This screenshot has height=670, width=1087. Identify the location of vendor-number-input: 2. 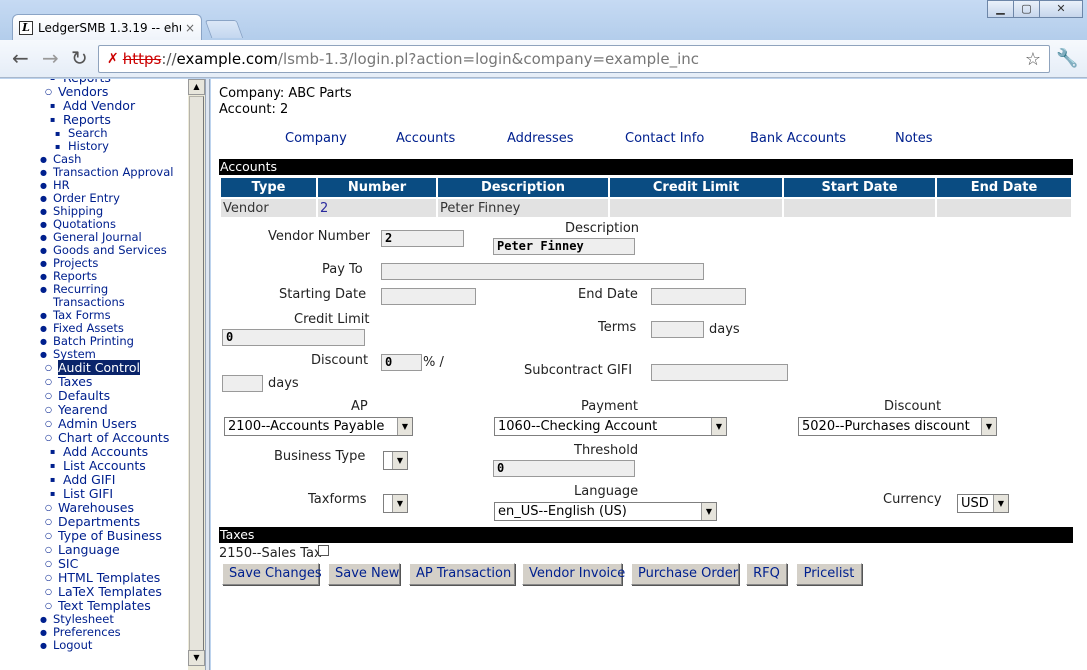
(422, 238).